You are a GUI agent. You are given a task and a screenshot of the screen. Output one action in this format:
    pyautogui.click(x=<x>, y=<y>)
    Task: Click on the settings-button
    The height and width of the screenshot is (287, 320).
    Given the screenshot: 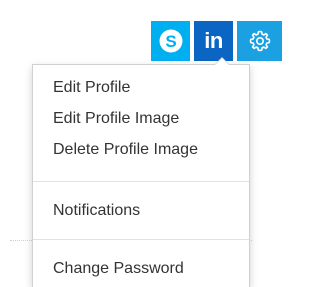 What is the action you would take?
    pyautogui.click(x=259, y=41)
    